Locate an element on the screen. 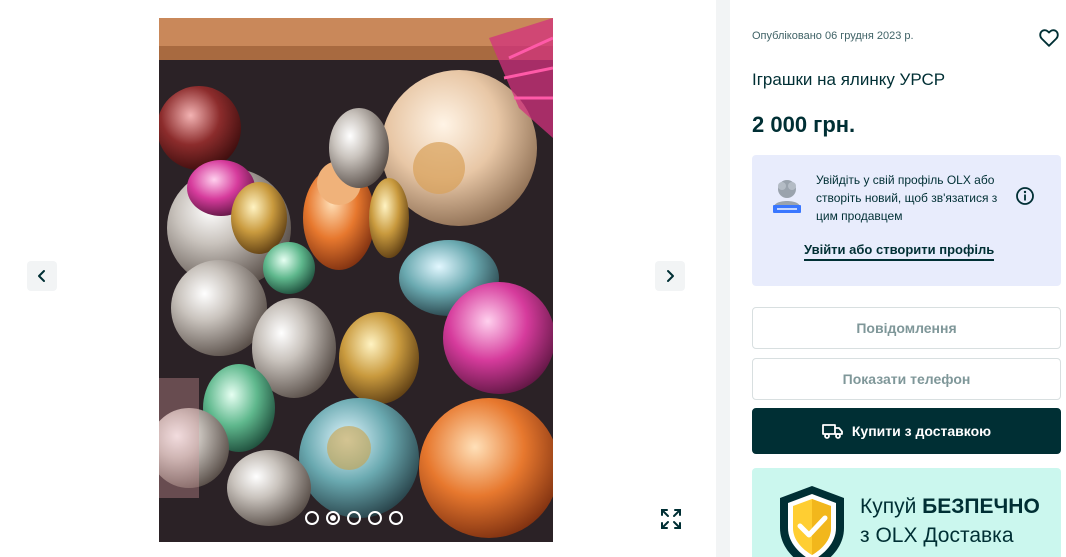 The image size is (1066, 557). chevron-right-icon is located at coordinates (670, 276).